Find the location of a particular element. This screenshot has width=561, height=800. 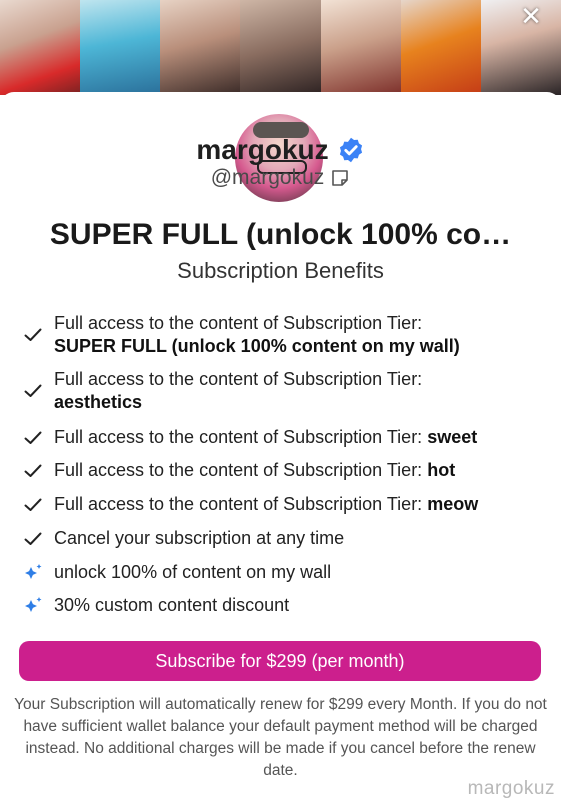

benefit-item: unlock 100% of content on my wall is located at coordinates (284, 572).